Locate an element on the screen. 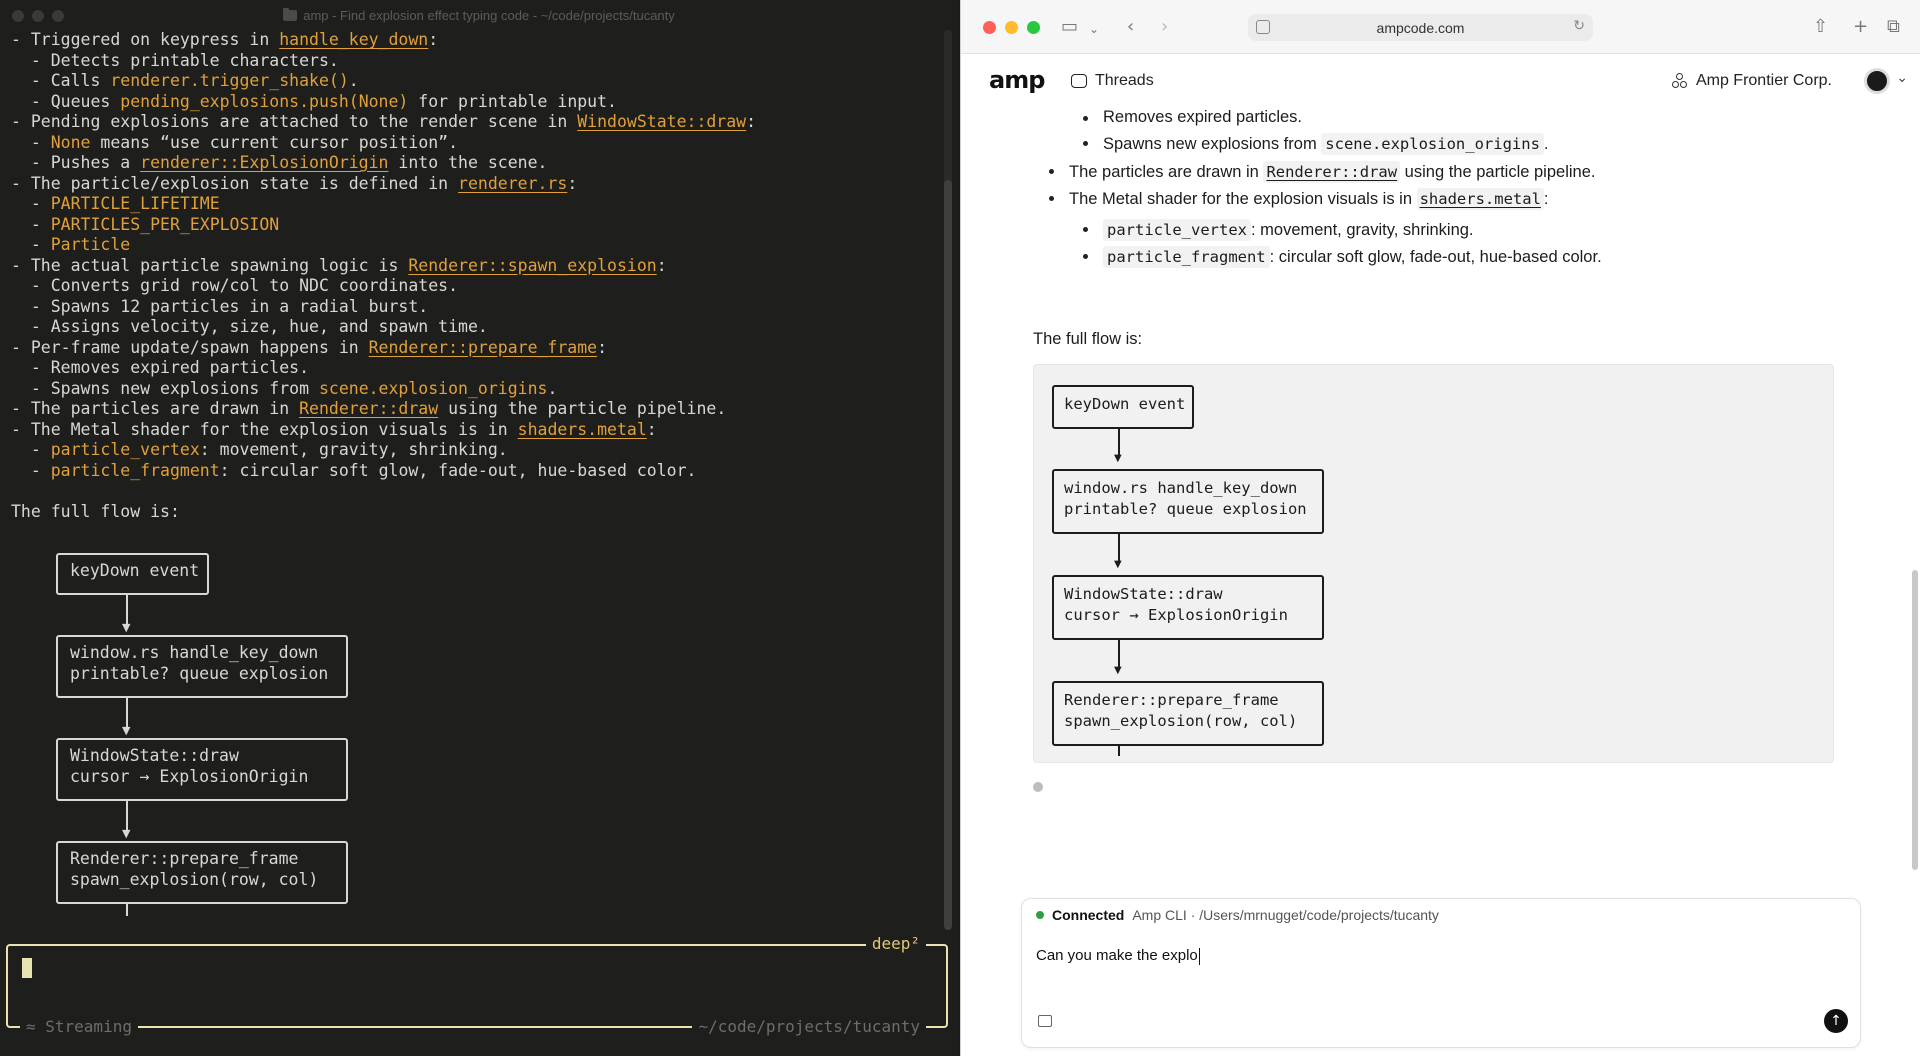 Image resolution: width=1920 pixels, height=1056 pixels. text-span: - The particles are drawn in is located at coordinates (155, 408).